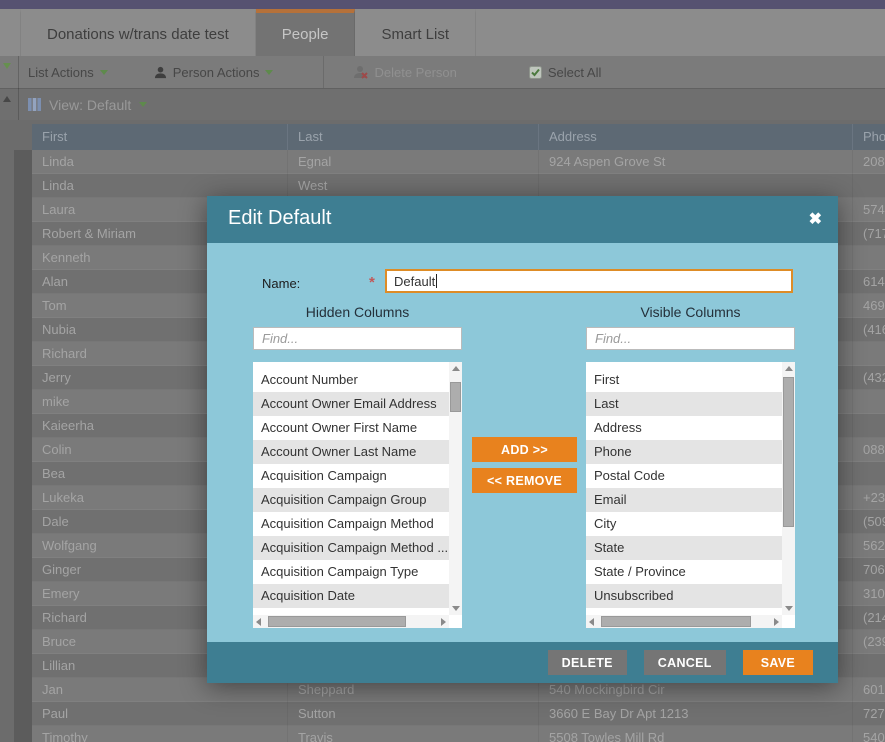  I want to click on column-header: First, so click(159, 137).